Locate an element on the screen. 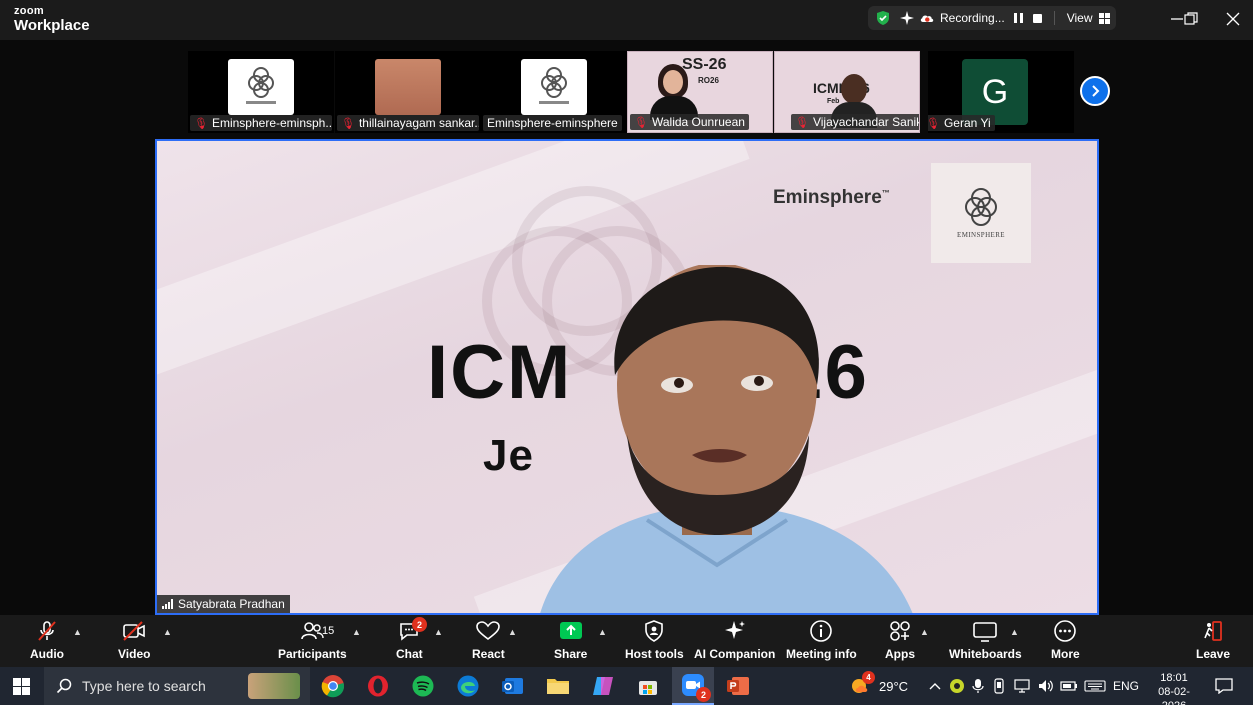 The height and width of the screenshot is (705, 1253). eminsphere-logo-thumb is located at coordinates (554, 87).